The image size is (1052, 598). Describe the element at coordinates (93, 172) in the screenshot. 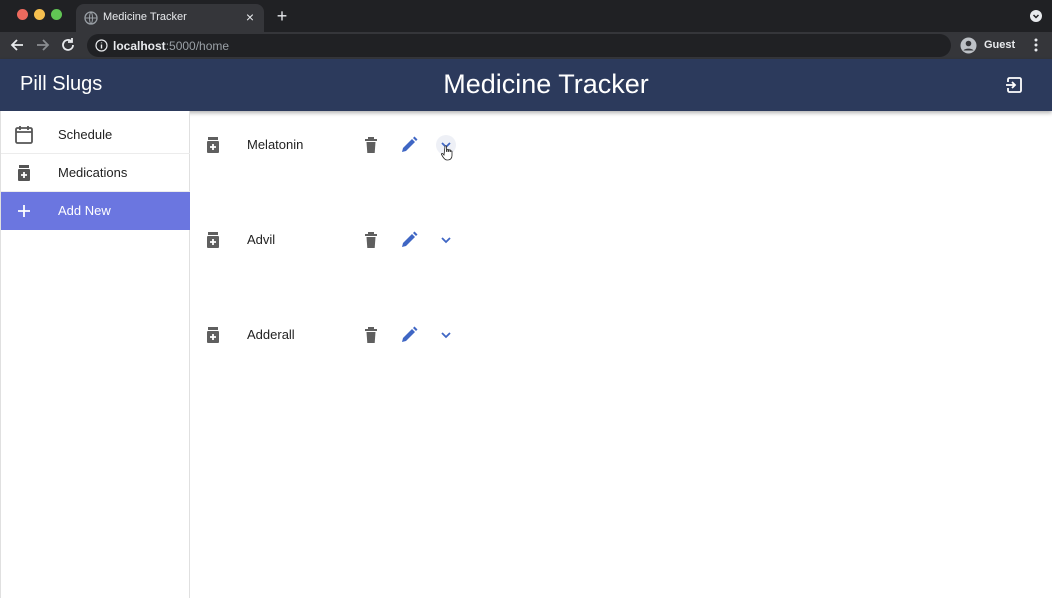

I see `sidebar-item-label: Medications` at that location.